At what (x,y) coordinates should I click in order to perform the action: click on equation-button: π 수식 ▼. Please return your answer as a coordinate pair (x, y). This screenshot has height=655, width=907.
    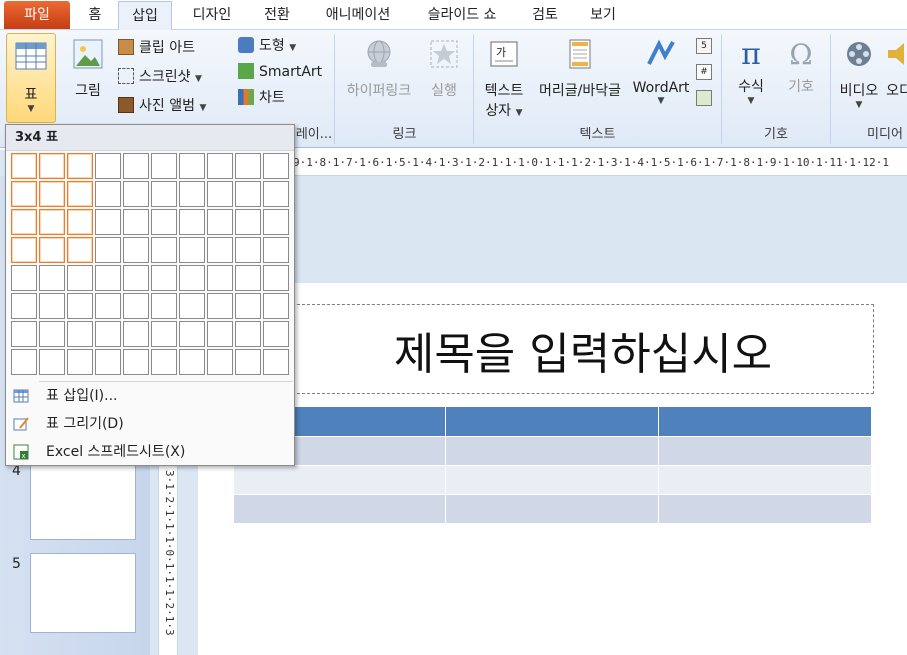
    Looking at the image, I should click on (751, 70).